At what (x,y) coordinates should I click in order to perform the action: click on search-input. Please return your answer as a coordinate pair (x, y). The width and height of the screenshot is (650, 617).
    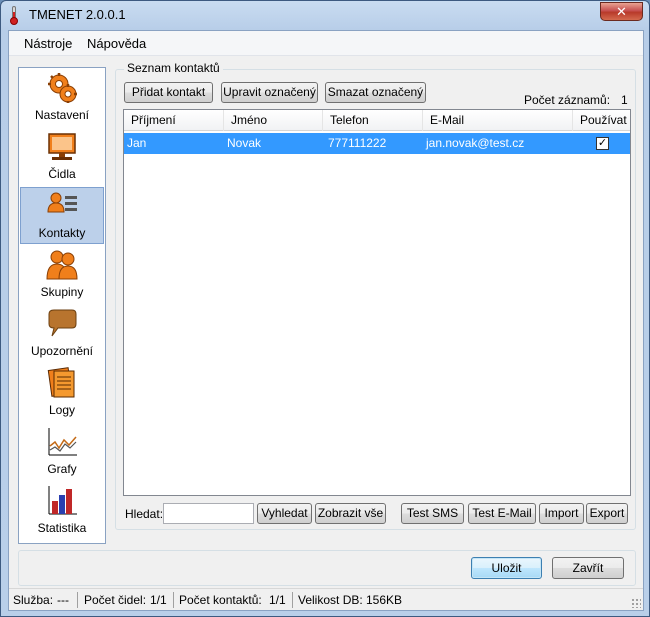
    Looking at the image, I should click on (208, 513).